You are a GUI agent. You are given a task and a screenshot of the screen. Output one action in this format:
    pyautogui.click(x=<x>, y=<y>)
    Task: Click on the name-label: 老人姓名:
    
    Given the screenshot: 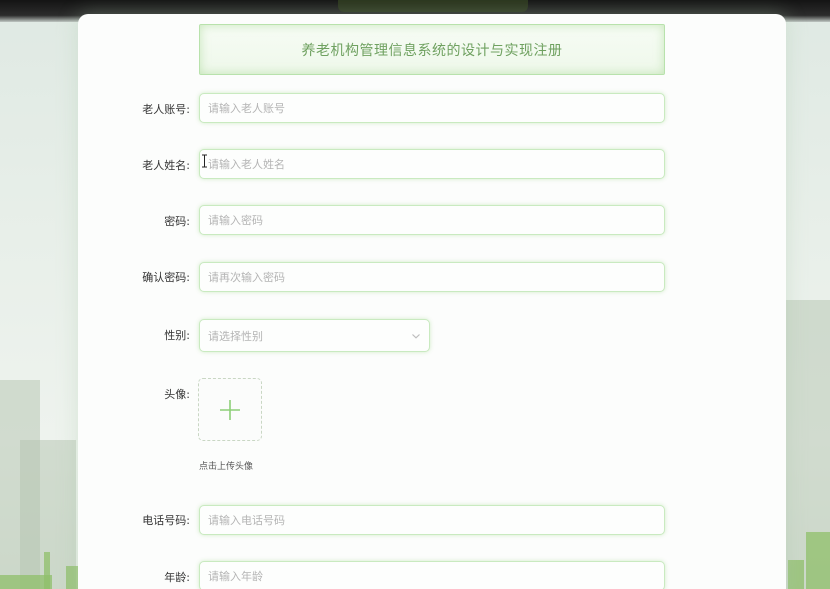 What is the action you would take?
    pyautogui.click(x=166, y=165)
    